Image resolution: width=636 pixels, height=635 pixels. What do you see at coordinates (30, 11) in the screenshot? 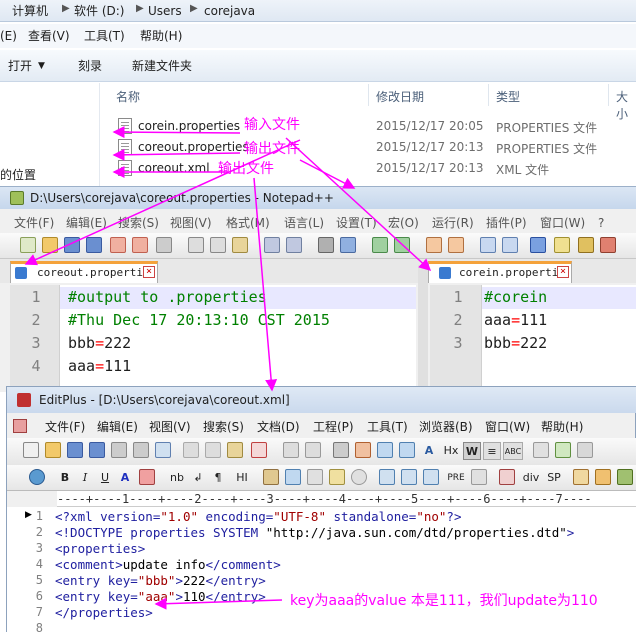
I see `breadcrumb-computer: 计算机` at bounding box center [30, 11].